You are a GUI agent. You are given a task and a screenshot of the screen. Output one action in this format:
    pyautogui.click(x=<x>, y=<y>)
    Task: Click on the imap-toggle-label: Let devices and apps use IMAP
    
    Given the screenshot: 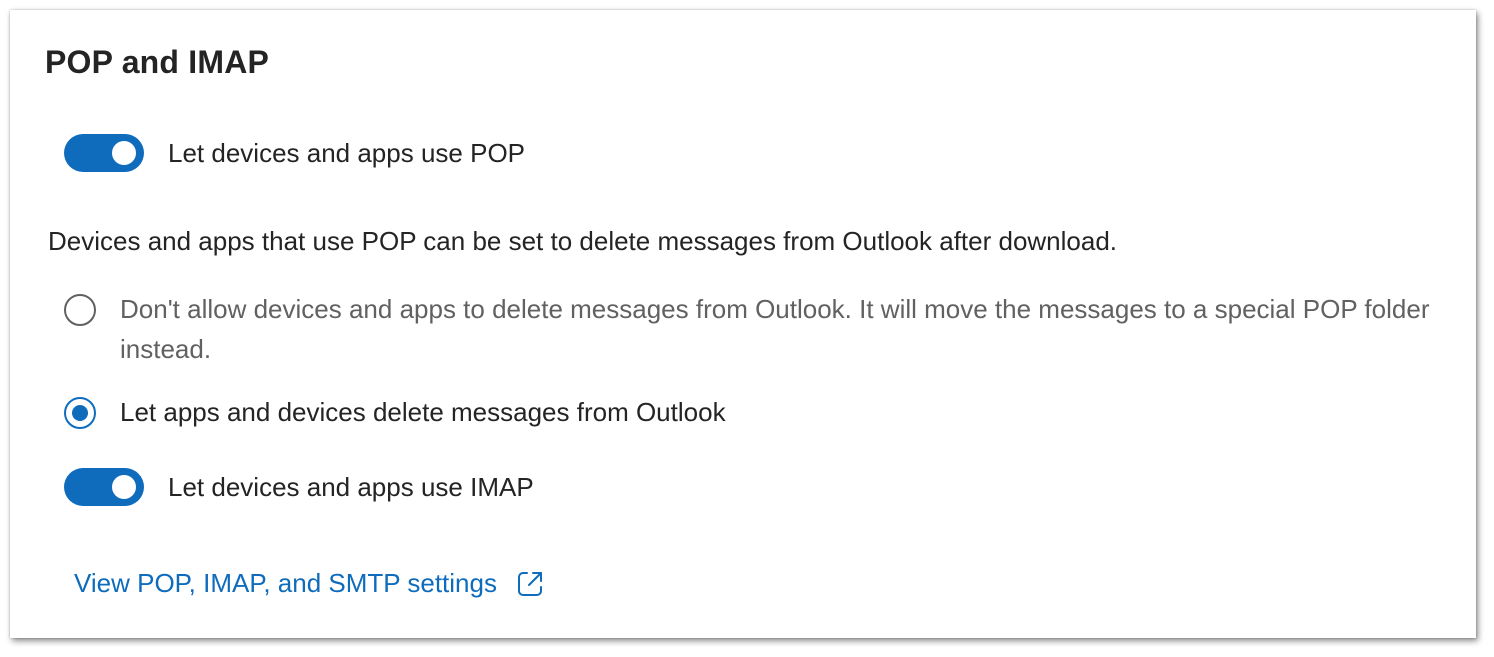 What is the action you would take?
    pyautogui.click(x=351, y=486)
    